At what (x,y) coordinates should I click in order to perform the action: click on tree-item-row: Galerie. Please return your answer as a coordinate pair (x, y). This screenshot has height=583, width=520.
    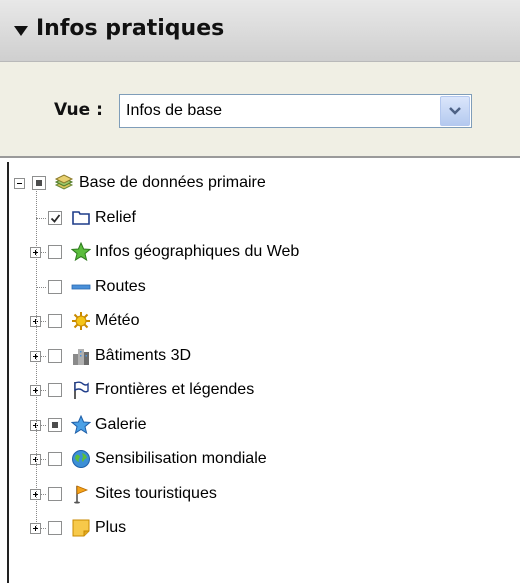
    Looking at the image, I should click on (260, 426).